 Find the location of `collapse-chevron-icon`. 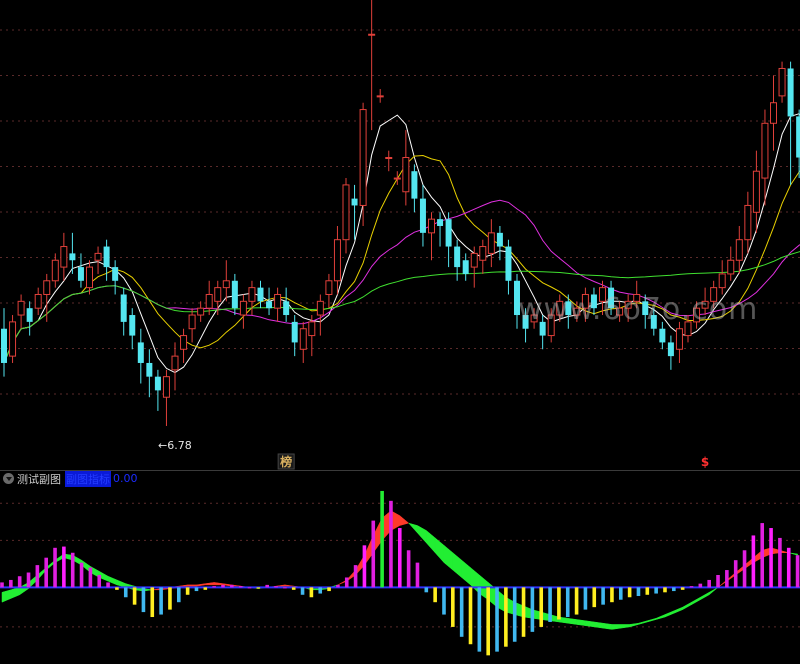

collapse-chevron-icon is located at coordinates (8, 478).